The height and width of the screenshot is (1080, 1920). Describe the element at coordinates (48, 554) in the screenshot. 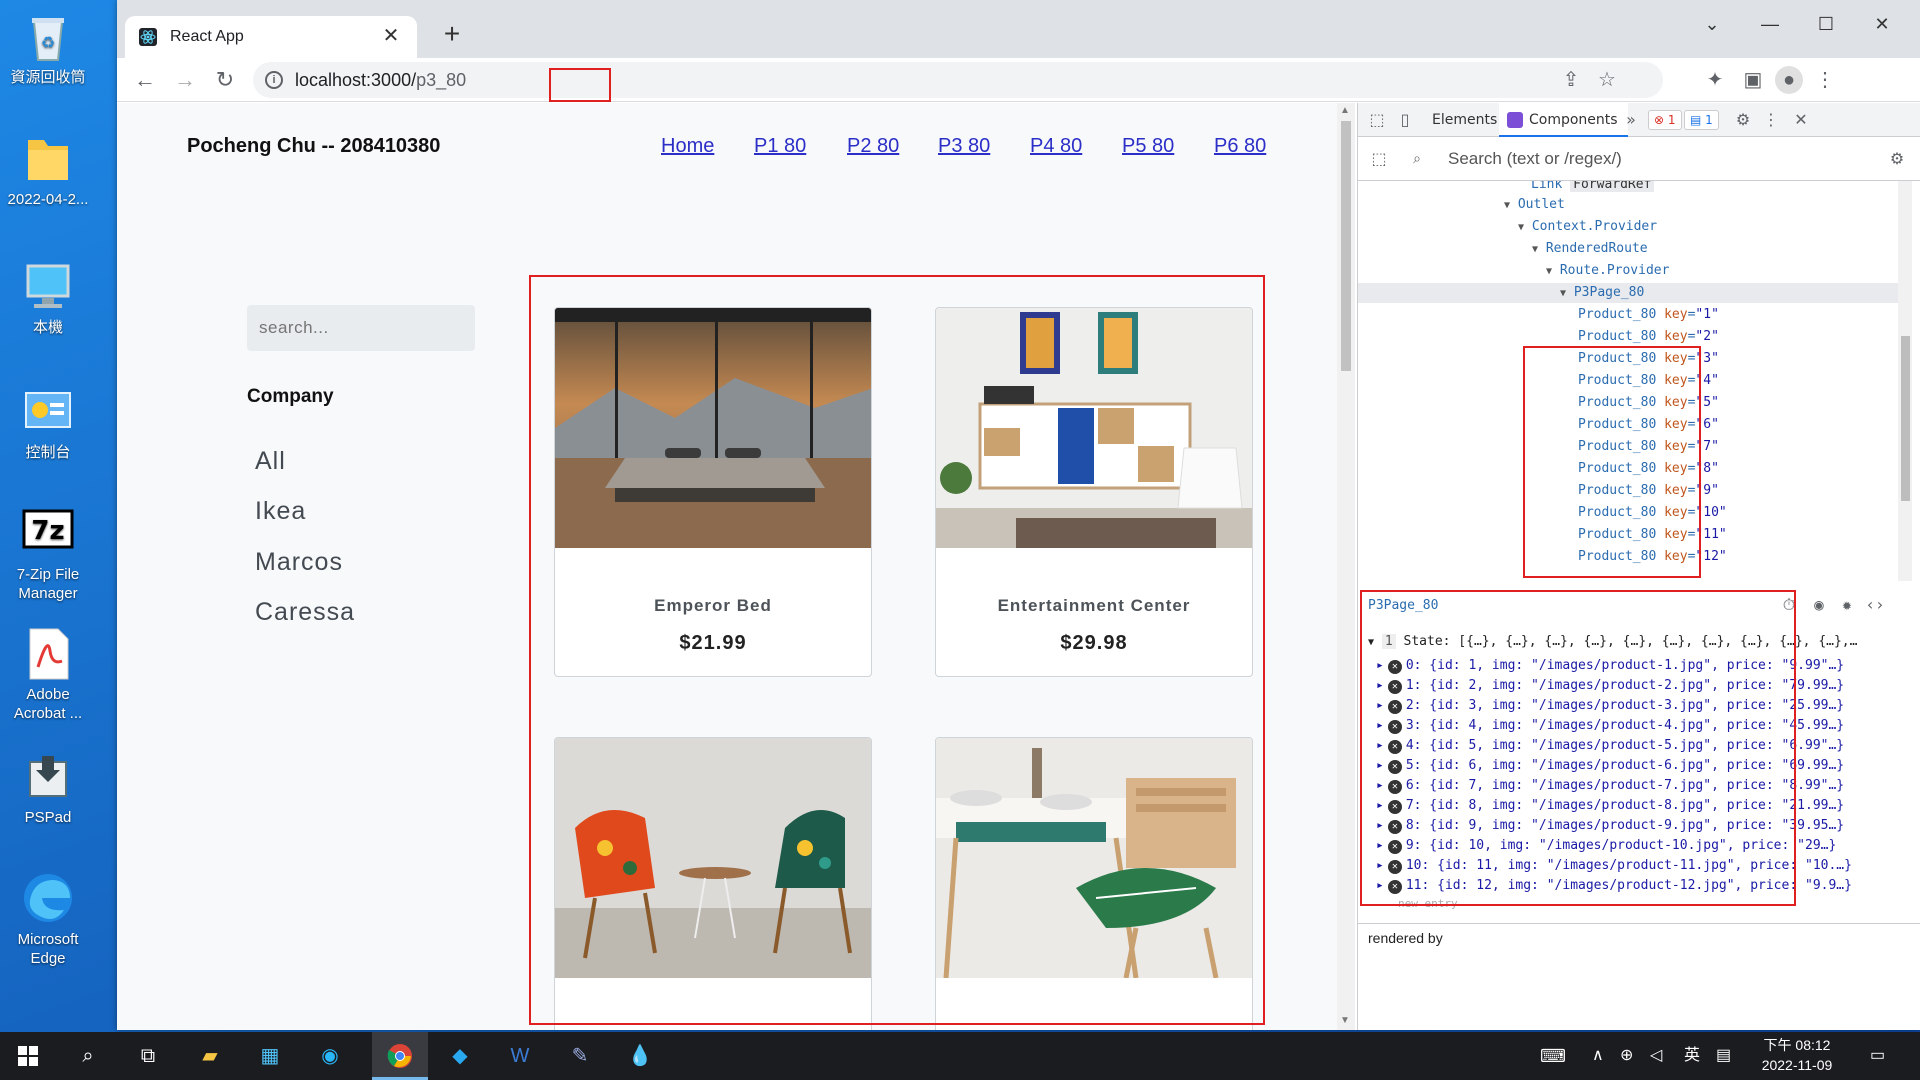

I see `desktop-icon-7zip: 7z 7-Zip File Manager` at that location.